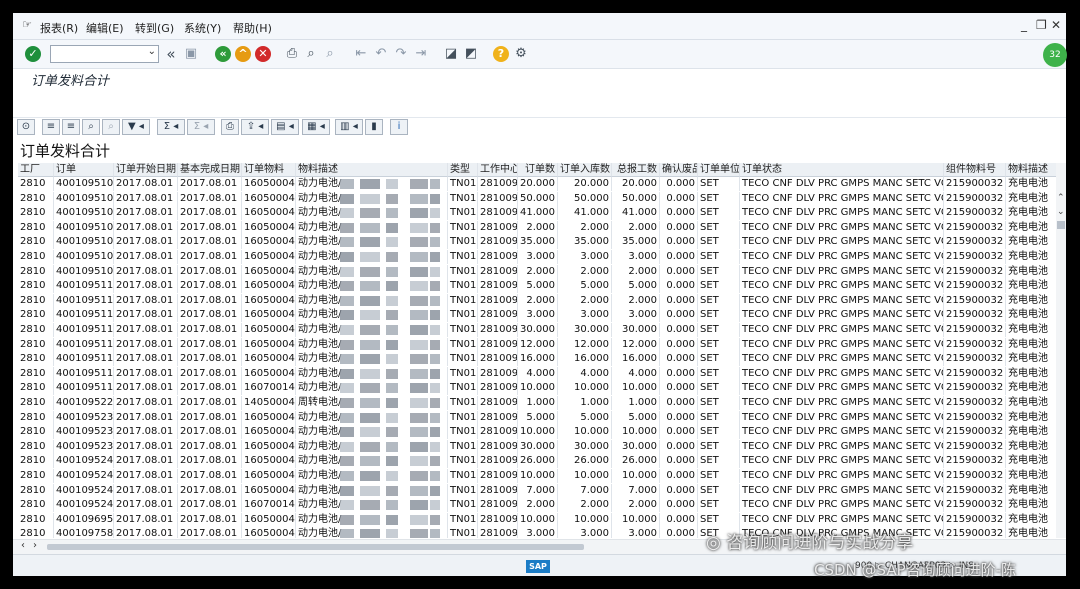 The width and height of the screenshot is (1080, 589). Describe the element at coordinates (538, 403) in the screenshot. I see `cell-order-qty: 1.000` at that location.